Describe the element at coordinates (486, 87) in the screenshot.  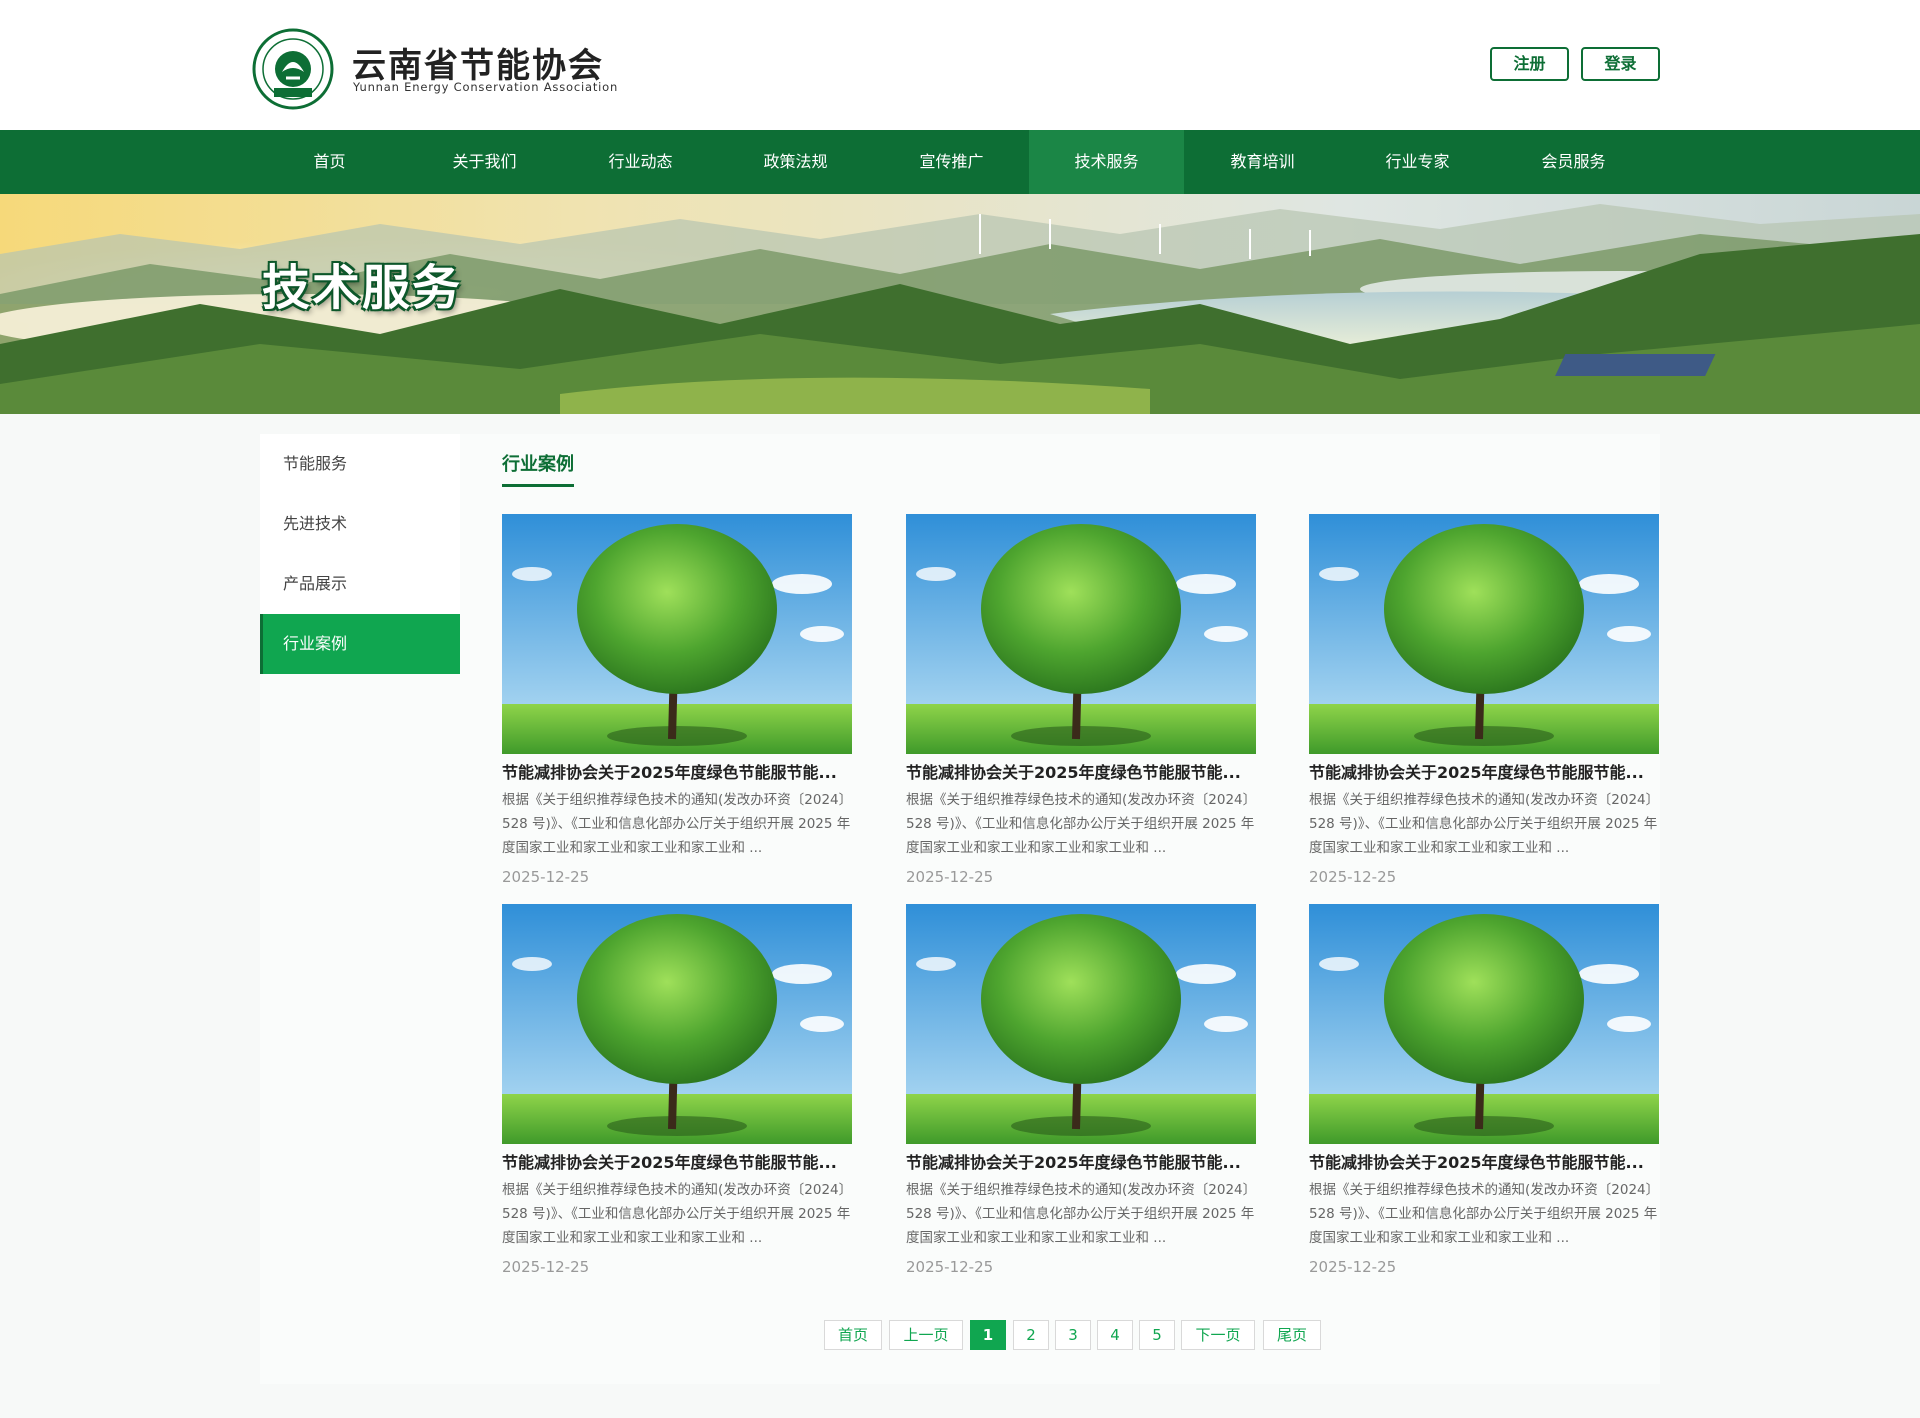
I see `site-subtitle: Yunnan Energy Conservation Association` at that location.